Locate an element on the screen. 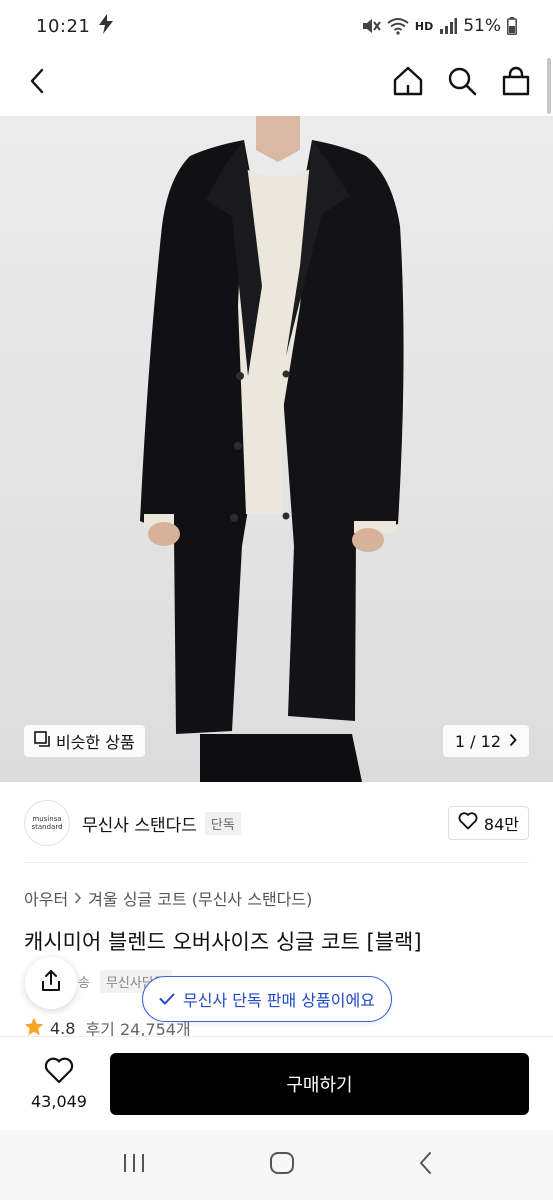 This screenshot has height=1200, width=553. share-icon is located at coordinates (51, 983).